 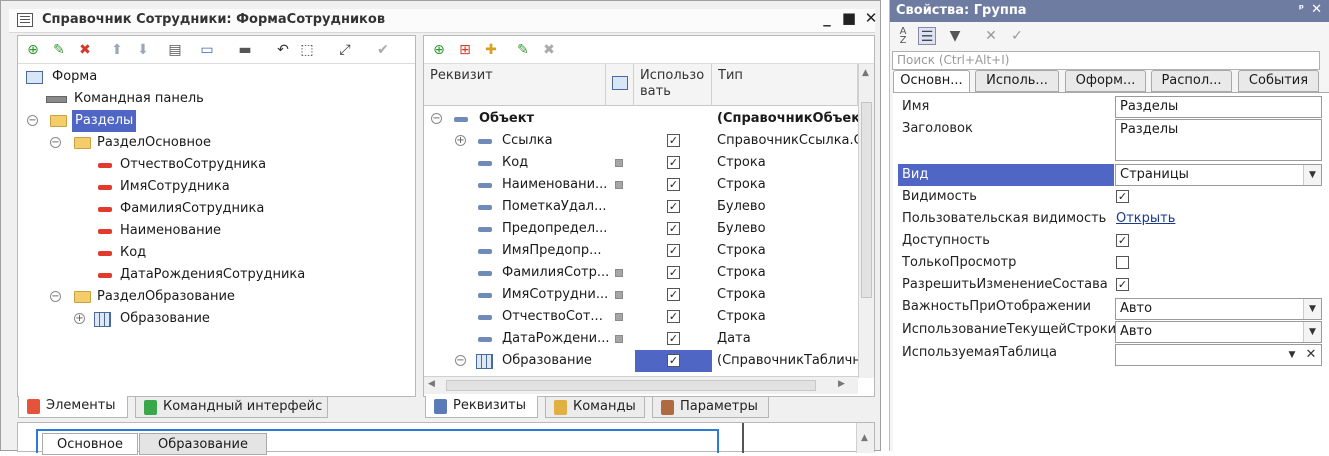 What do you see at coordinates (383, 50) in the screenshot?
I see `check-icon: ✔` at bounding box center [383, 50].